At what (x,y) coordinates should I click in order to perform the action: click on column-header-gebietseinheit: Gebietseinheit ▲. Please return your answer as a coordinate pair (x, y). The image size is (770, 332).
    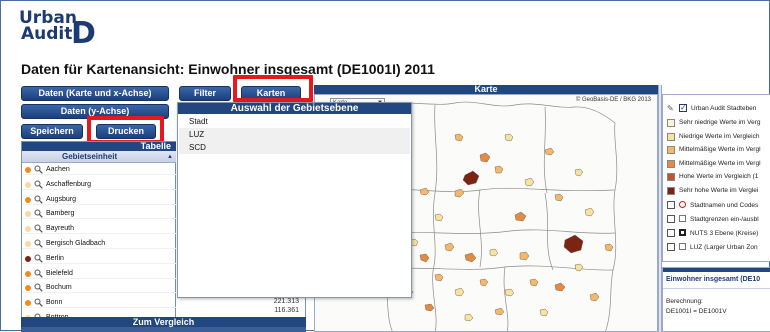
    Looking at the image, I should click on (99, 157).